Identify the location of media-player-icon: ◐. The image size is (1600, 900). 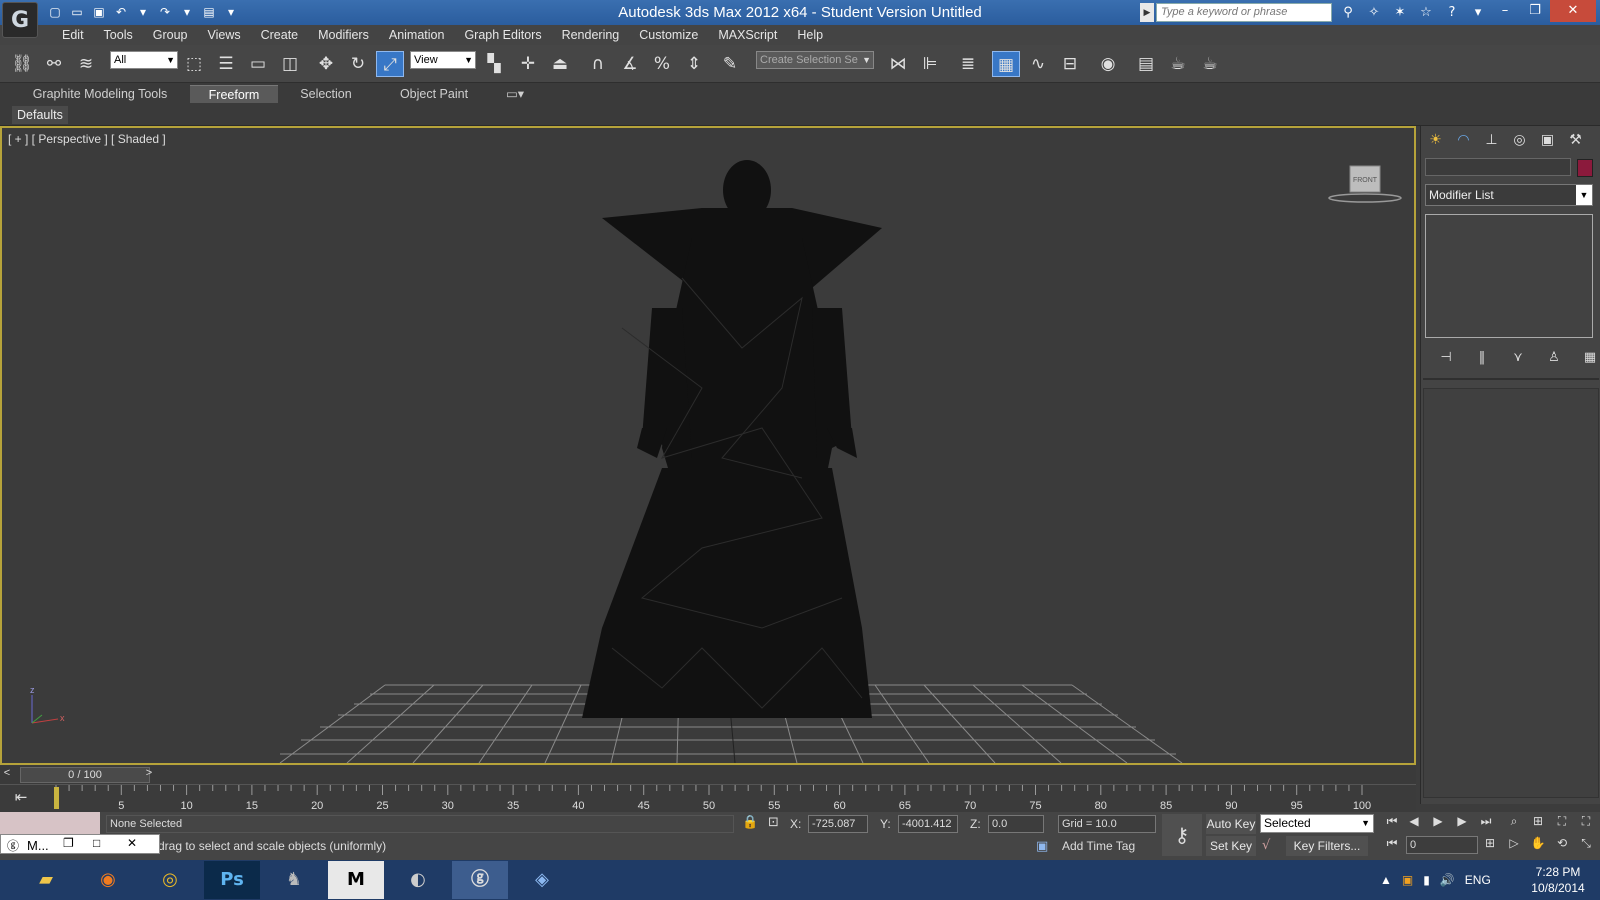
(418, 880).